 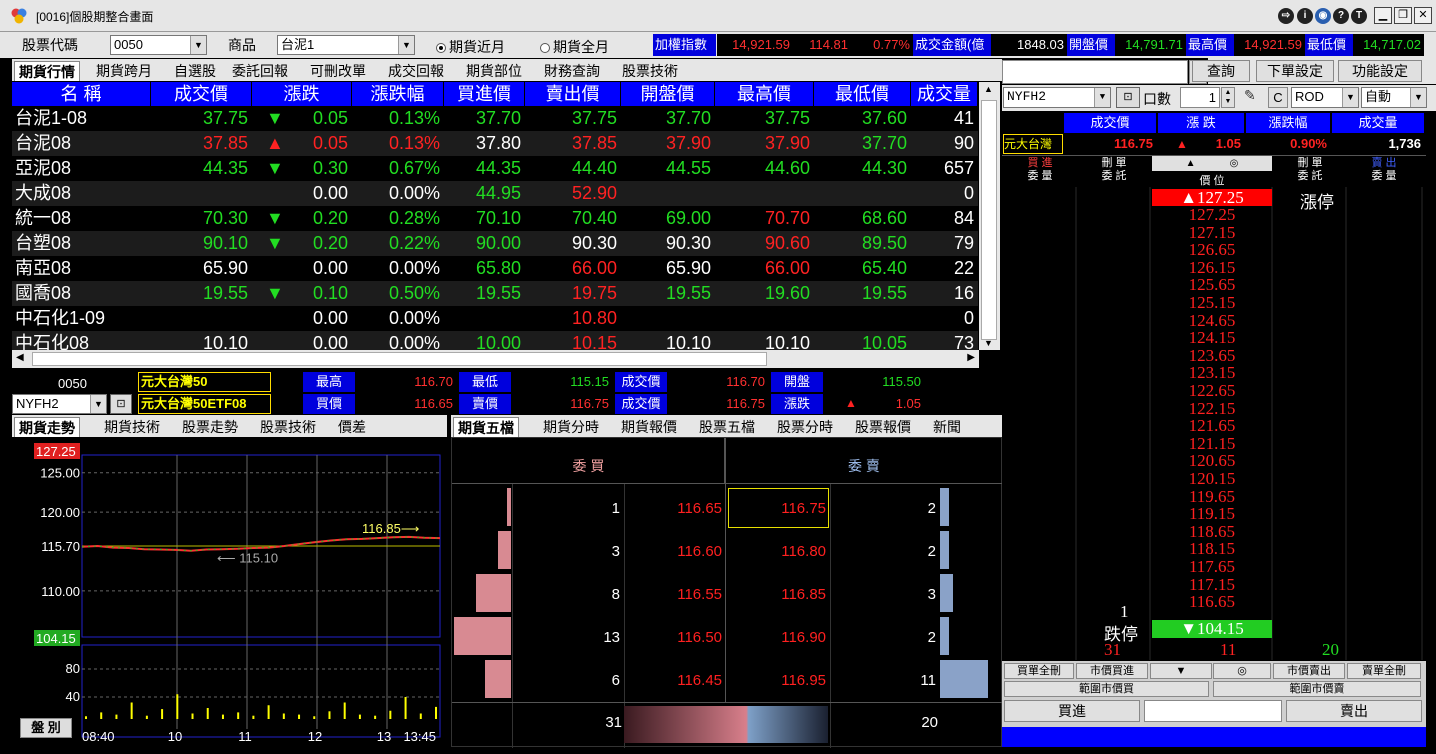 I want to click on c-button: C, so click(x=1278, y=97).